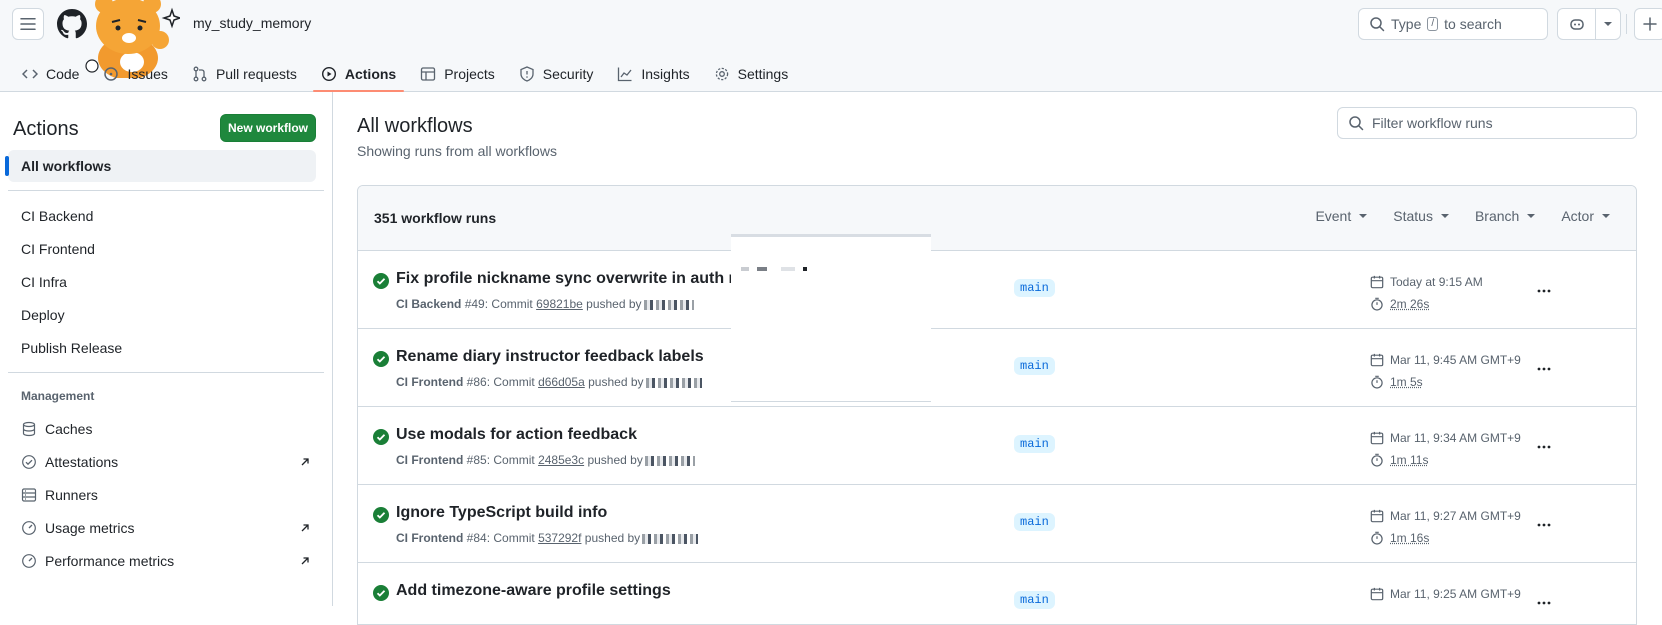  Describe the element at coordinates (166, 249) in the screenshot. I see `sidebar-item-ci-frontend: CI Frontend` at that location.